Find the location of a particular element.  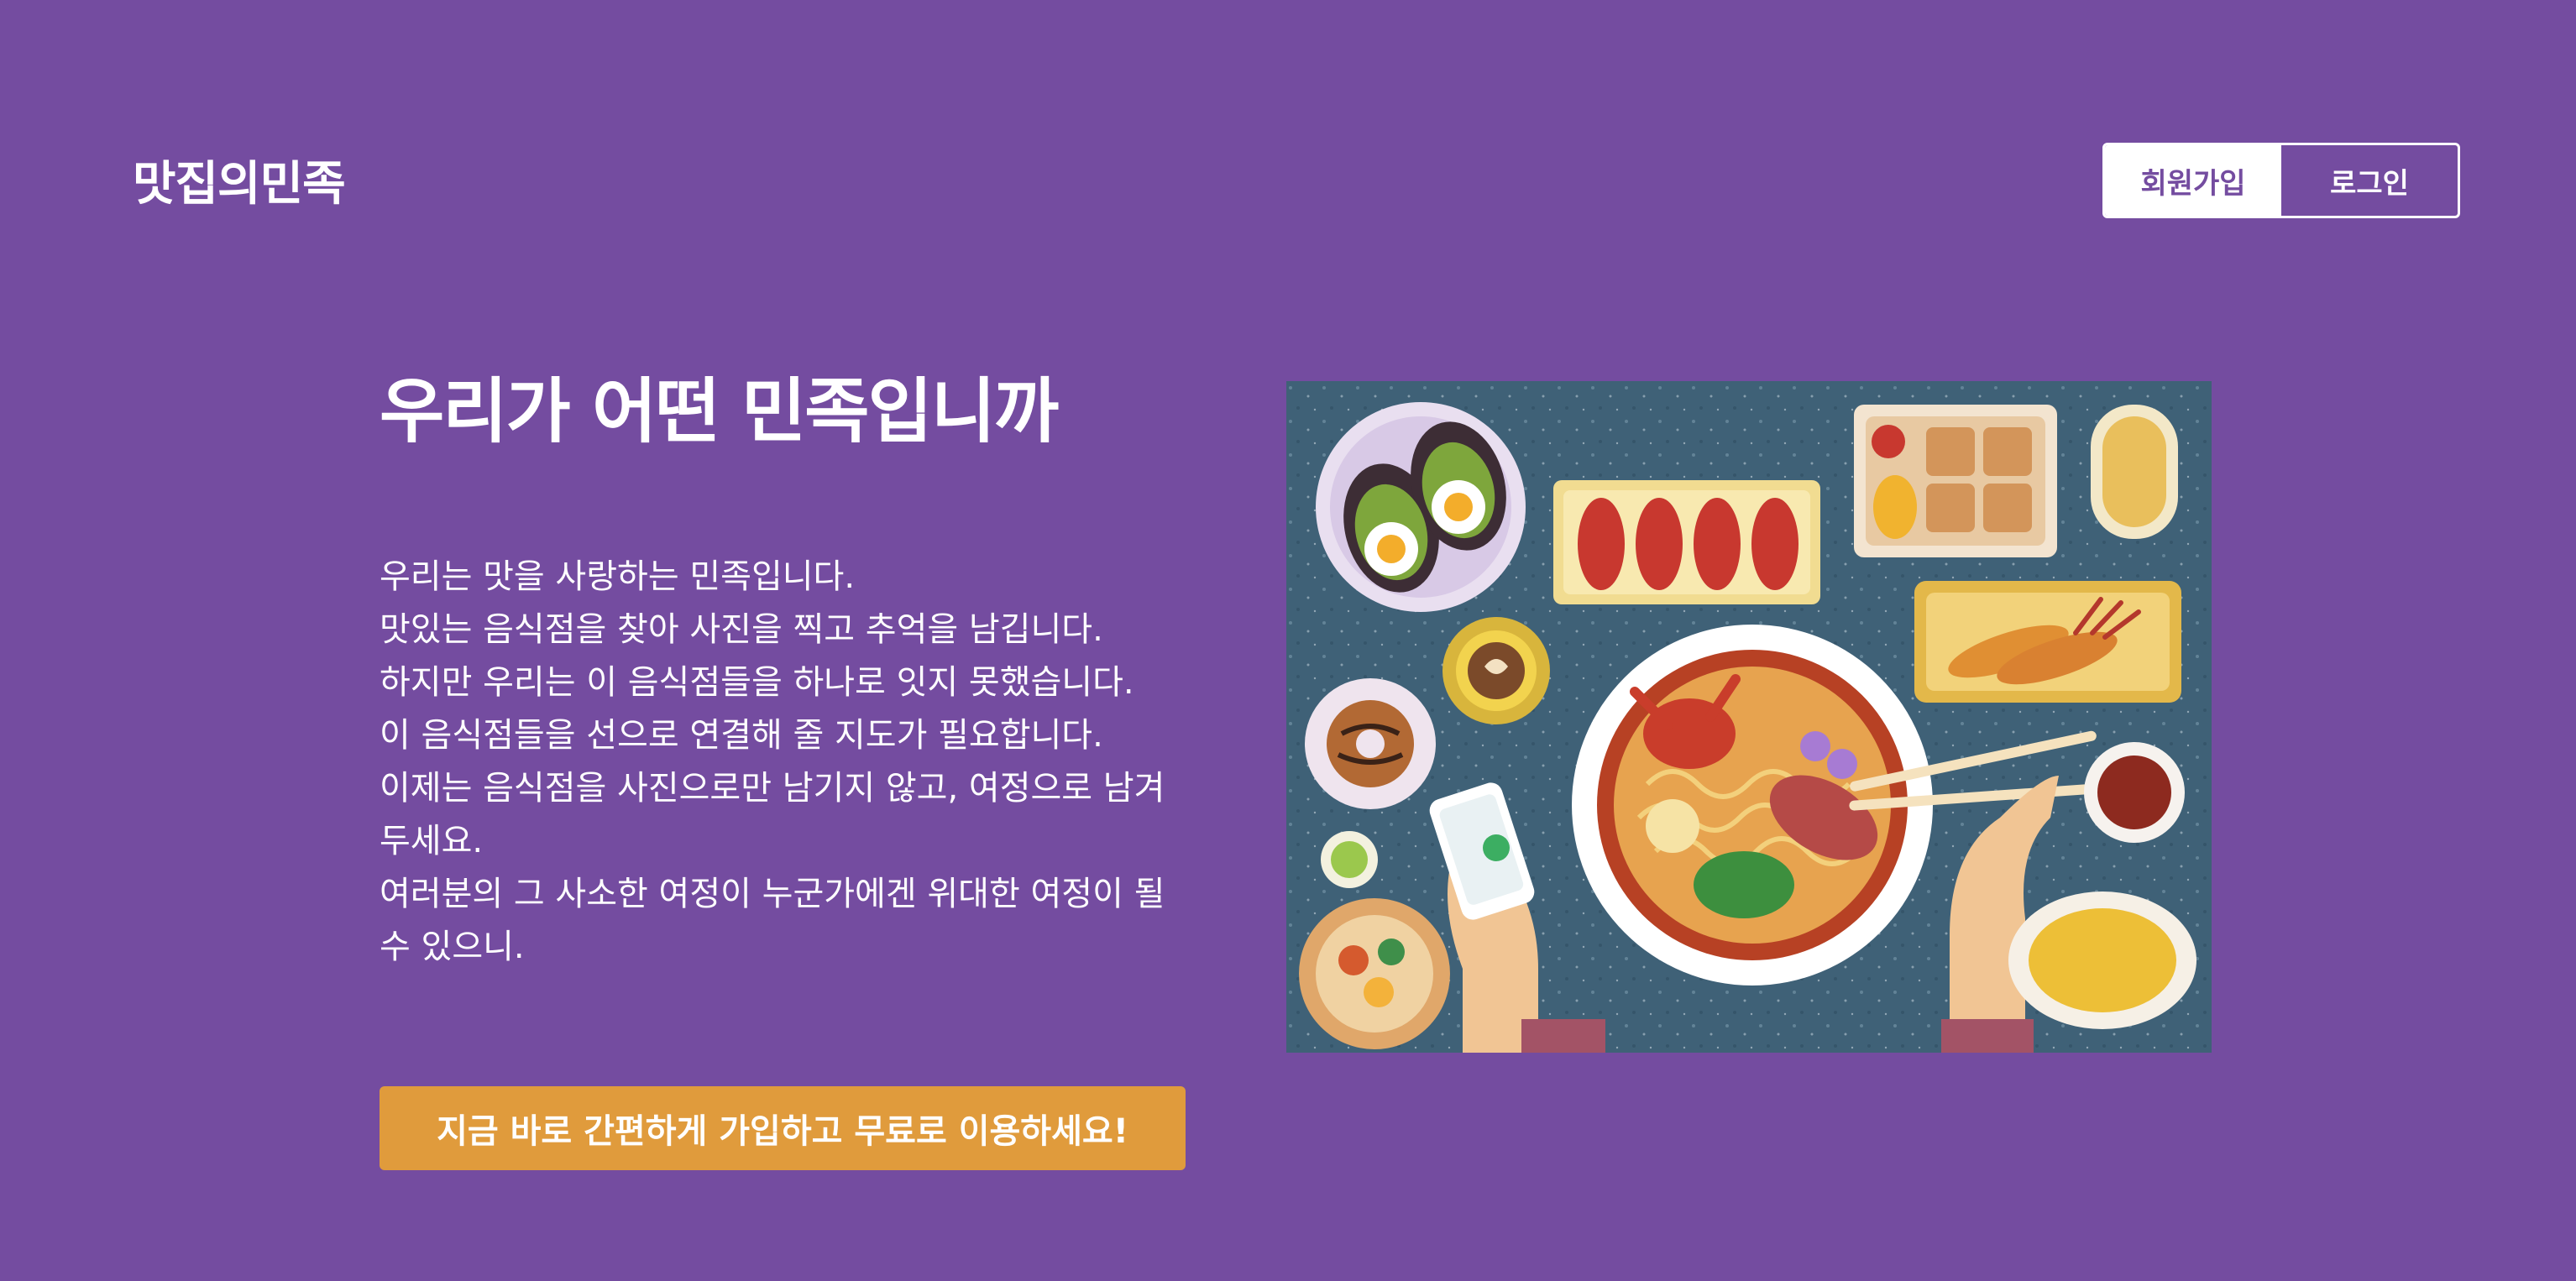

sushi-board is located at coordinates (1686, 542).